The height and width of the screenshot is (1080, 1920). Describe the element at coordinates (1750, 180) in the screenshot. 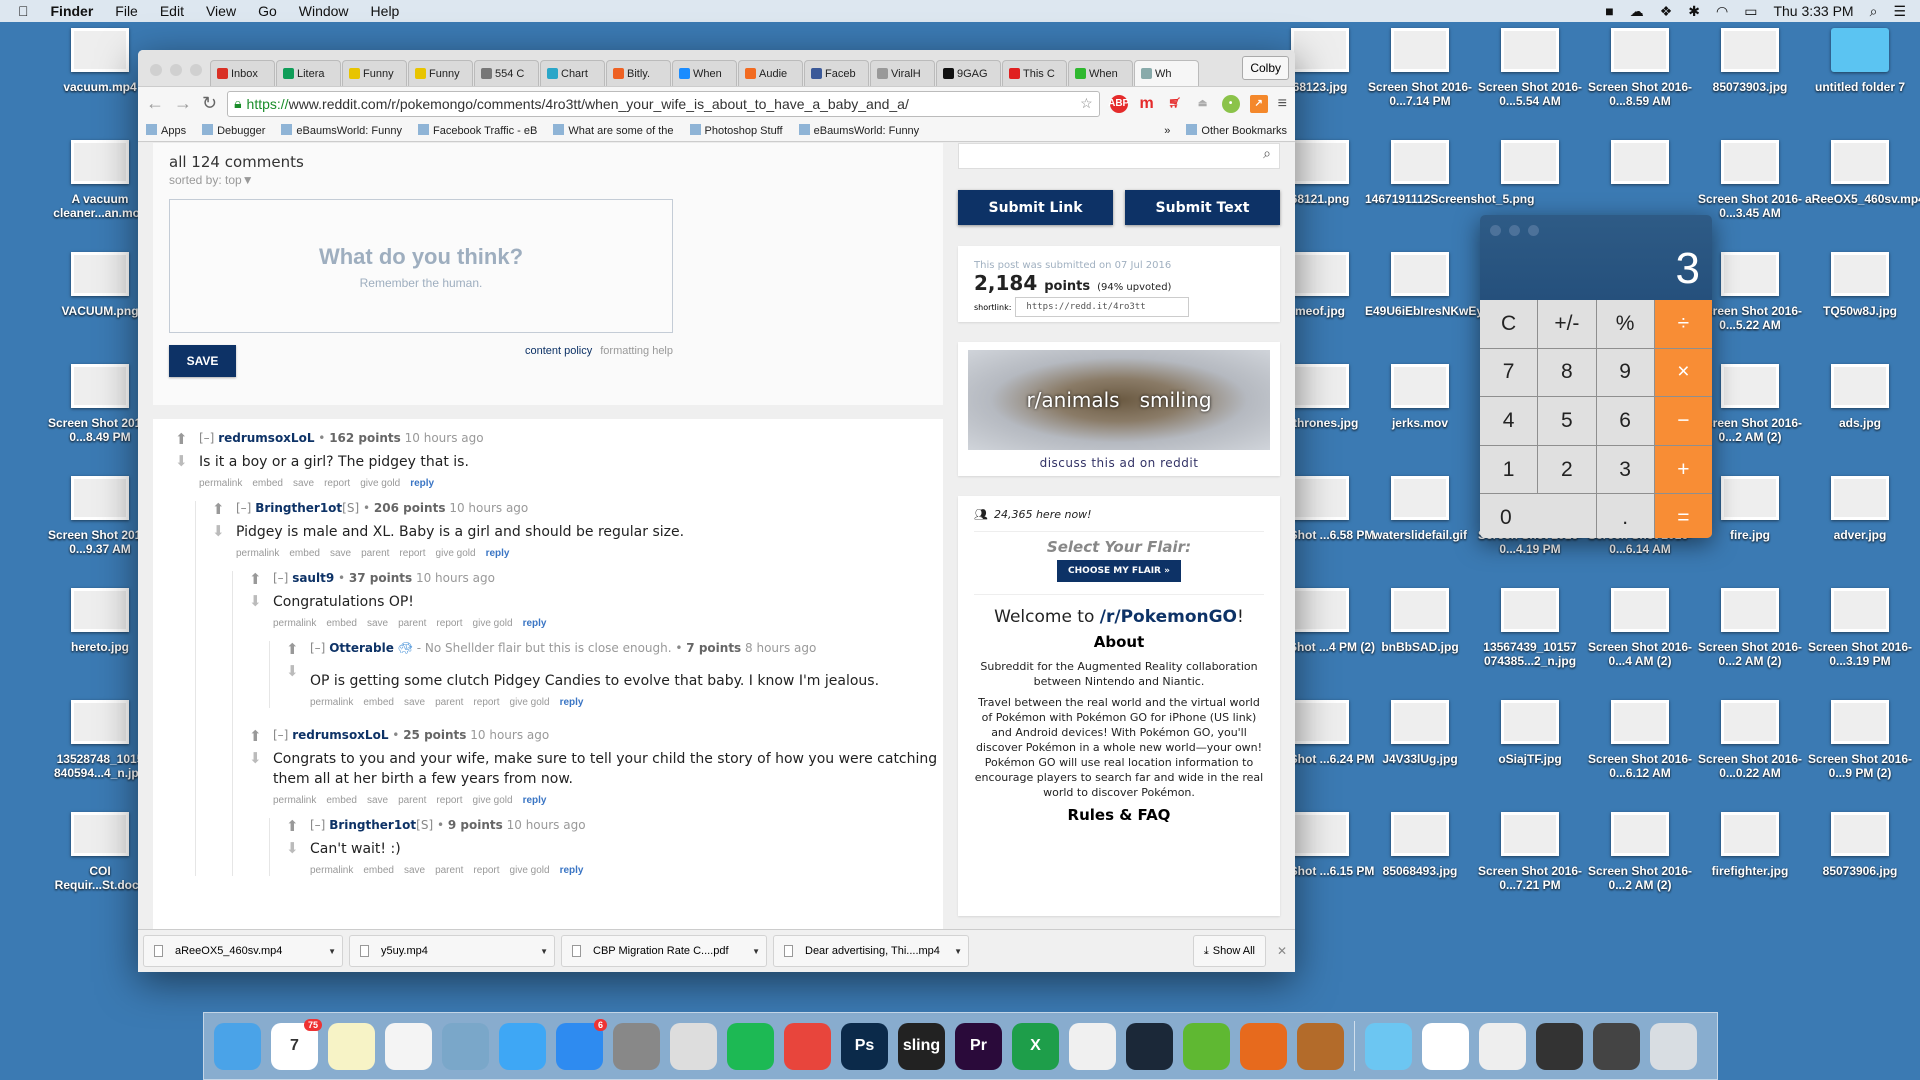

I see `desktop-icon: Screen Shot 2016-0...3.45 AM` at that location.